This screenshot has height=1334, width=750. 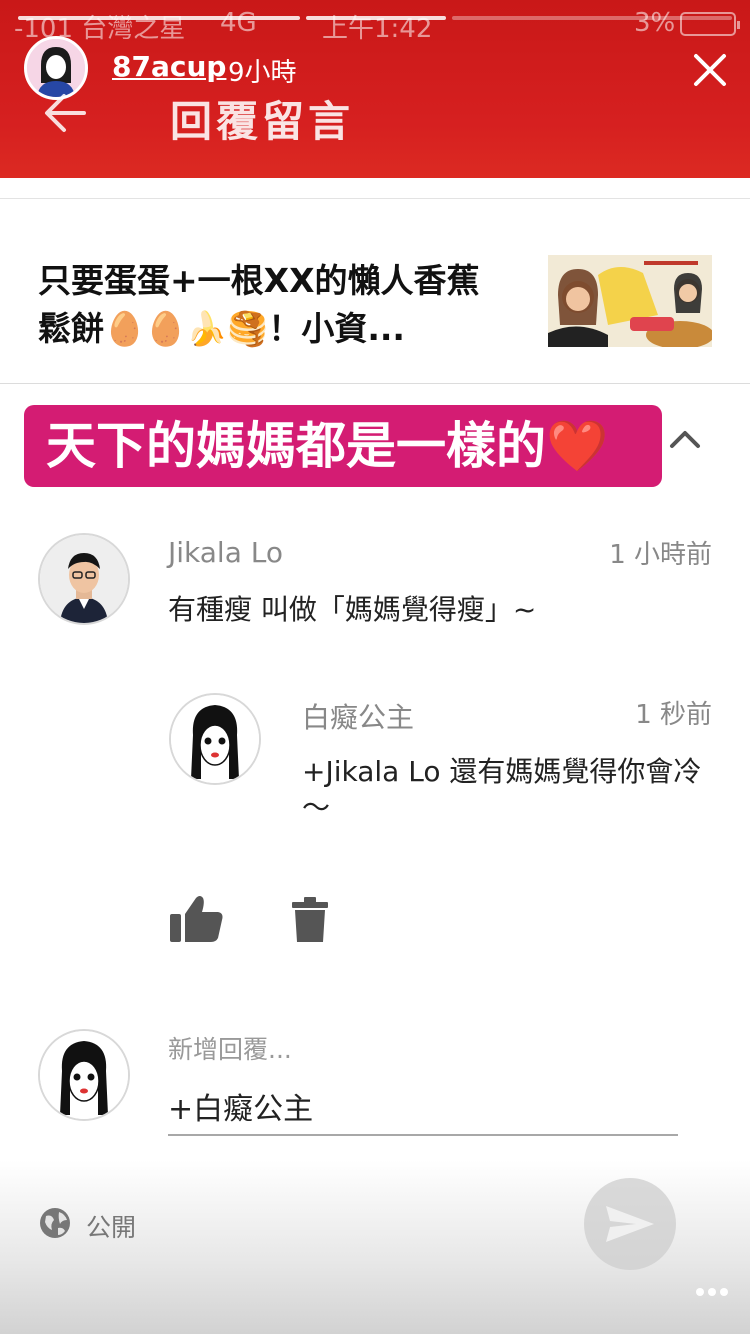 What do you see at coordinates (710, 70) in the screenshot?
I see `close-icon` at bounding box center [710, 70].